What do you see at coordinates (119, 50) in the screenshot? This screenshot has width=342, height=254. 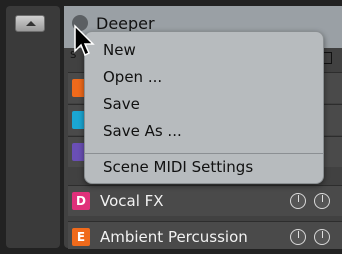 I see `menu-item-new: New` at bounding box center [119, 50].